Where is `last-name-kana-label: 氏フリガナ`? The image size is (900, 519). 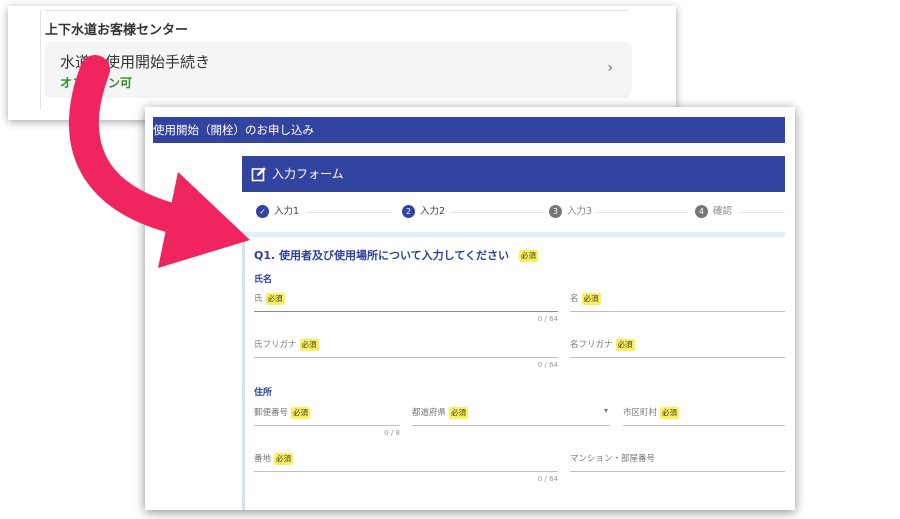
last-name-kana-label: 氏フリガナ is located at coordinates (275, 345).